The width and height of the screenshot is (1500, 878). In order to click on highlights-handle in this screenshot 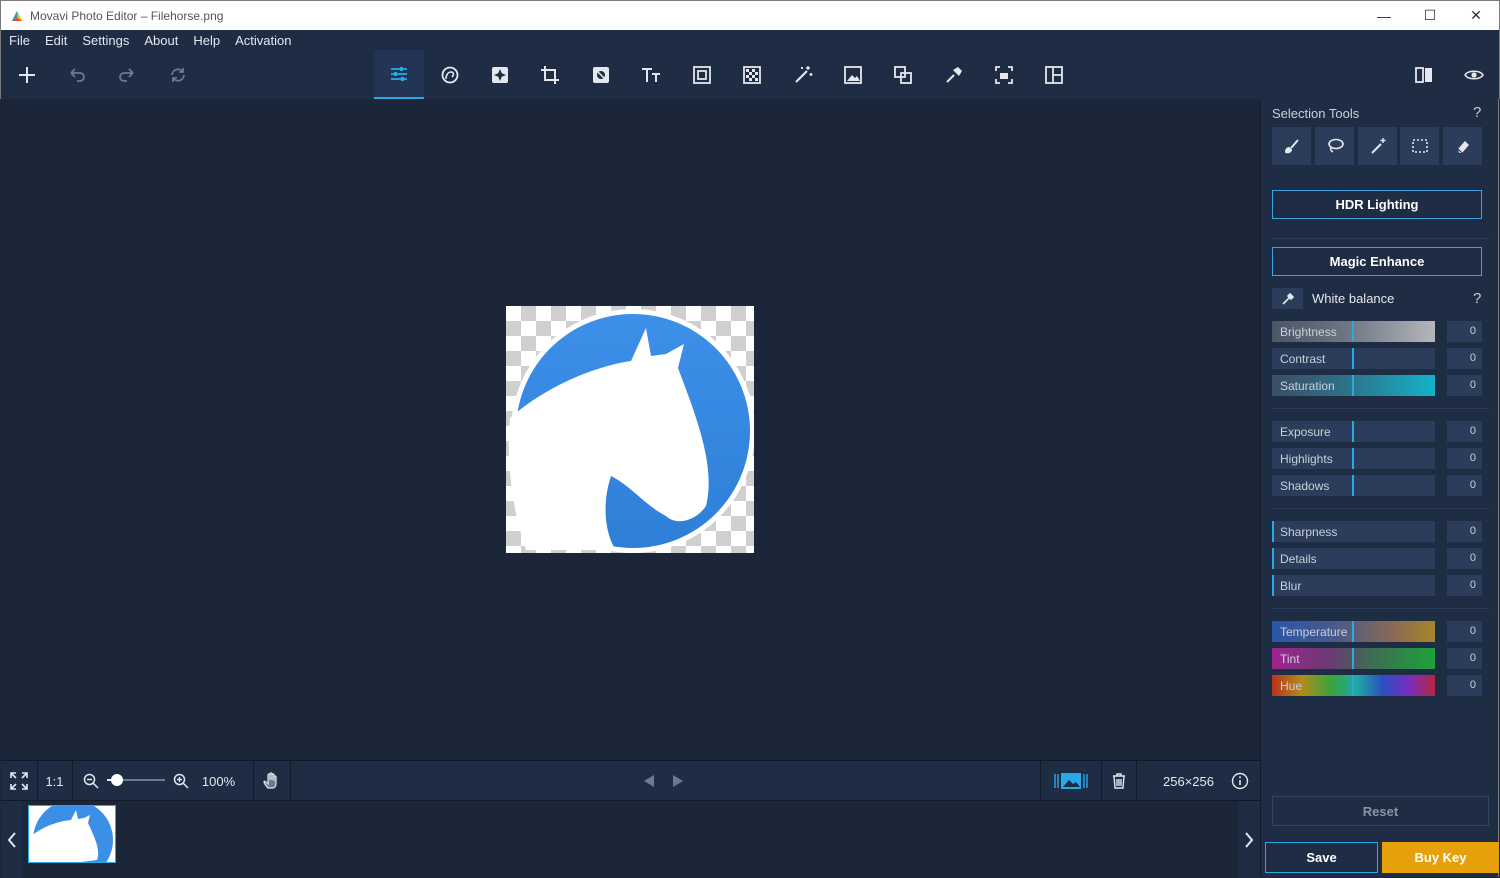, I will do `click(1353, 458)`.